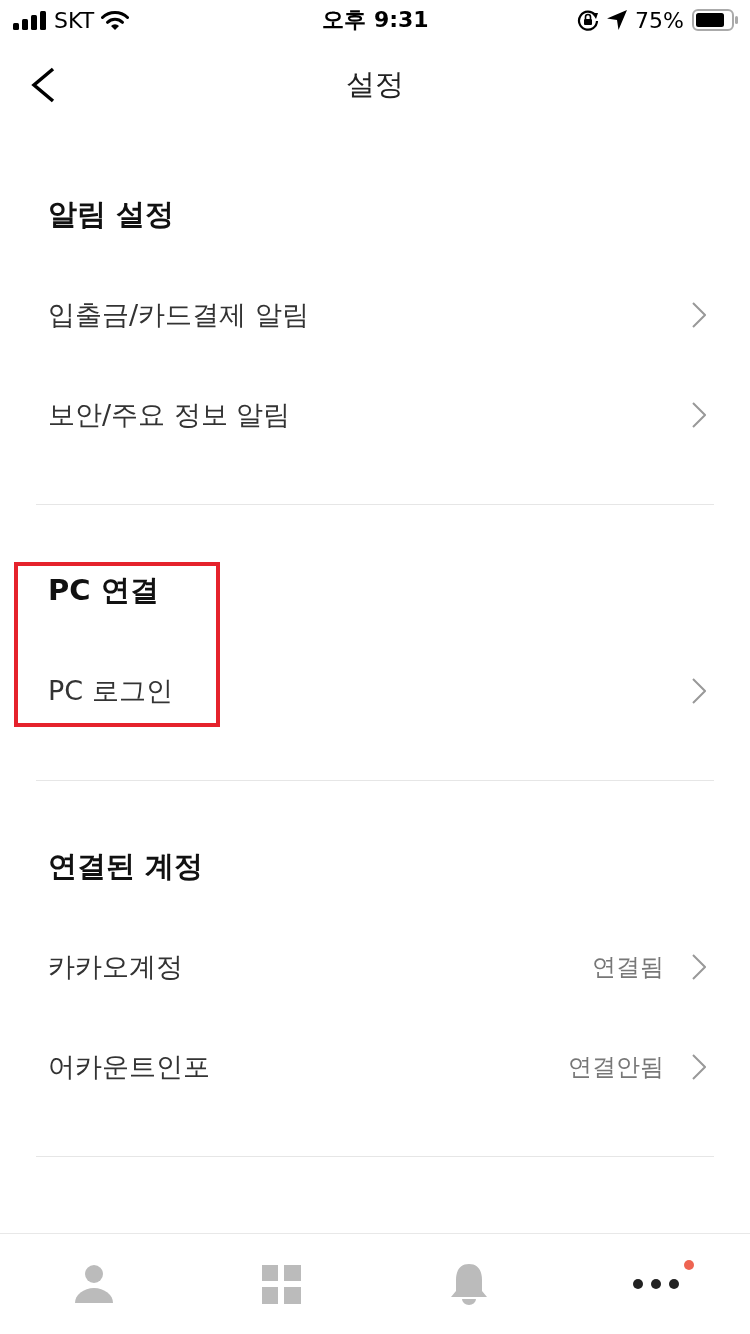 This screenshot has height=1334, width=750. Describe the element at coordinates (375, 84) in the screenshot. I see `page-title: 설정` at that location.